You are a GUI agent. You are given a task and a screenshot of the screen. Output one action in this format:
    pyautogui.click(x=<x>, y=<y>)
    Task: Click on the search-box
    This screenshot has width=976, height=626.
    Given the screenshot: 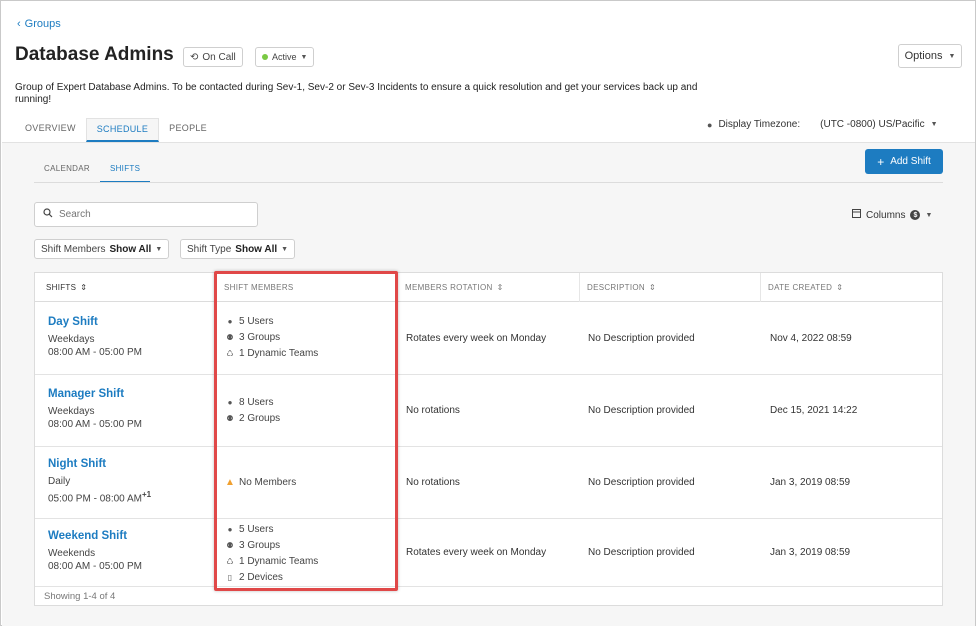 What is the action you would take?
    pyautogui.click(x=146, y=214)
    